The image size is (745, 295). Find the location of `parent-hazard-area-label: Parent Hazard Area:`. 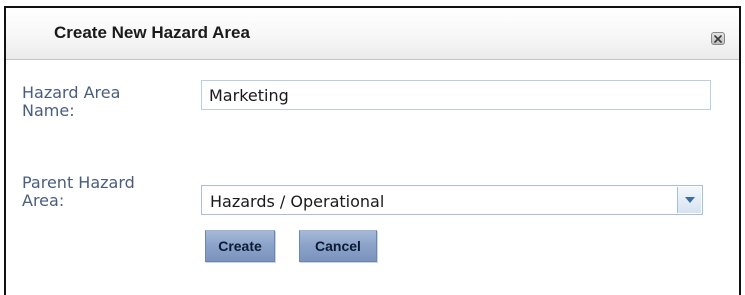

parent-hazard-area-label: Parent Hazard Area: is located at coordinates (78, 191).